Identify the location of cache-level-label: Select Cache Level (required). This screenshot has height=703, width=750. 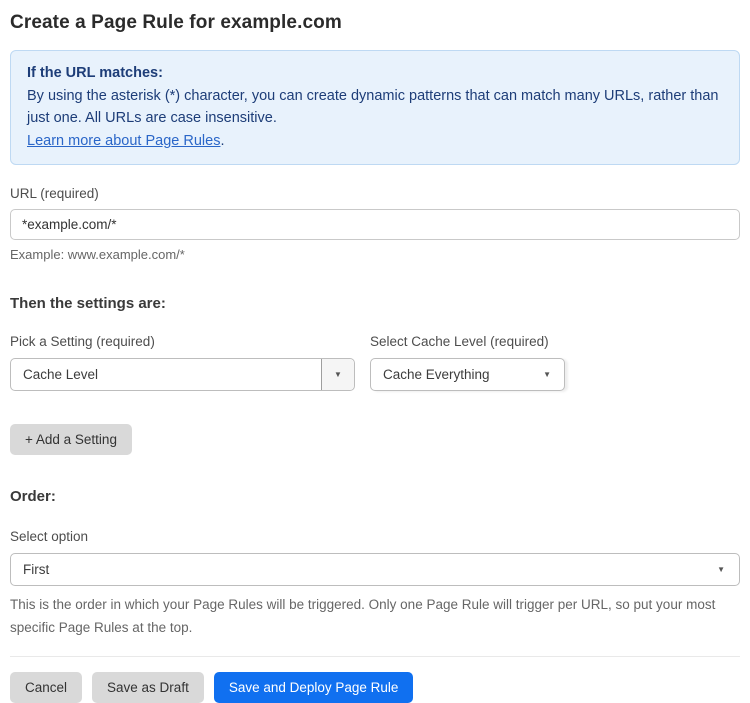
(459, 341).